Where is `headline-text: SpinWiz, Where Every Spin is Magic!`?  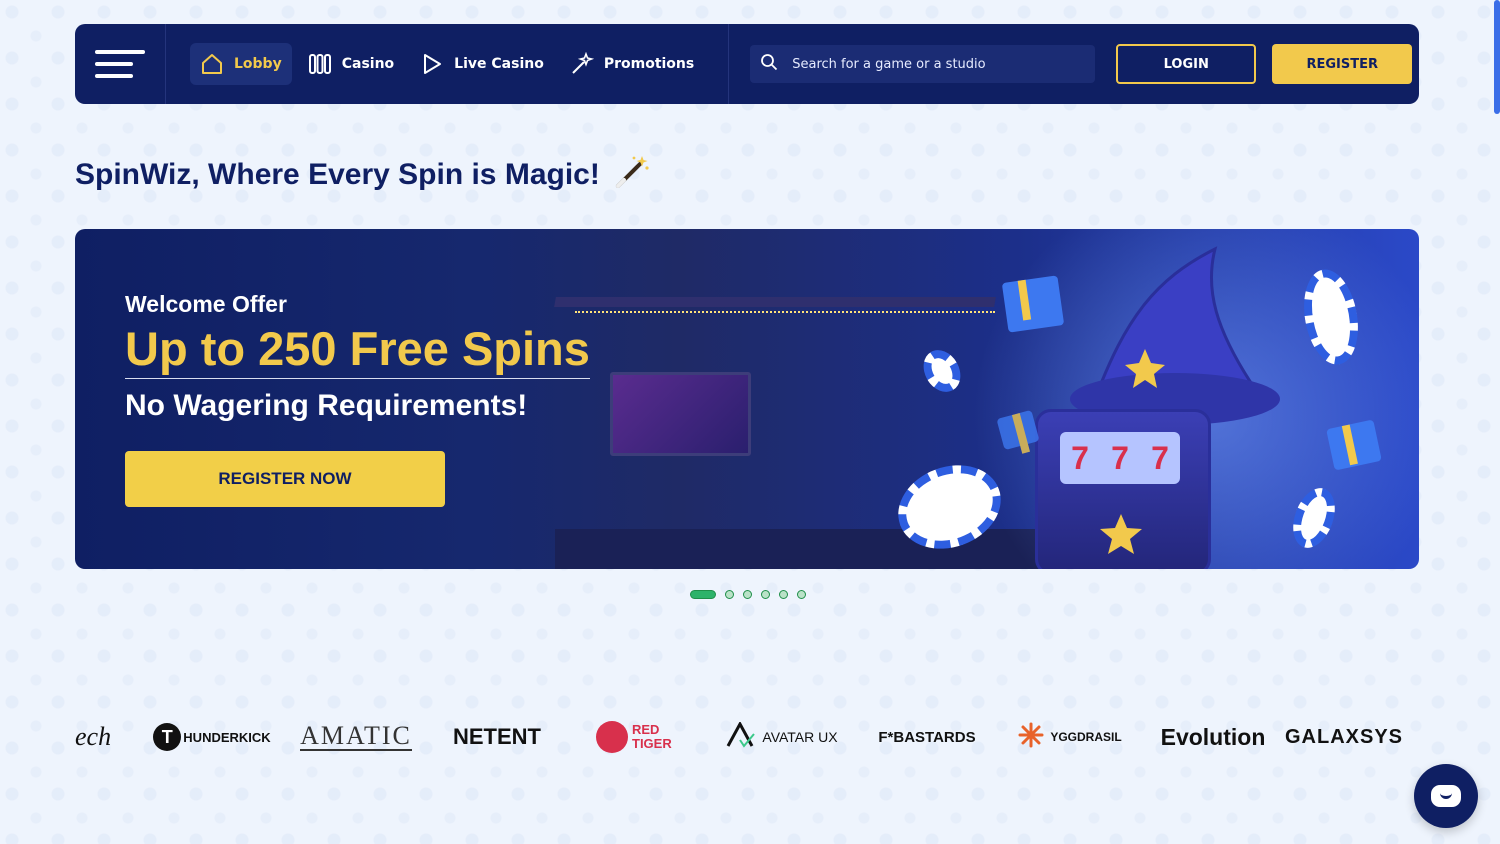 headline-text: SpinWiz, Where Every Spin is Magic! is located at coordinates (337, 174).